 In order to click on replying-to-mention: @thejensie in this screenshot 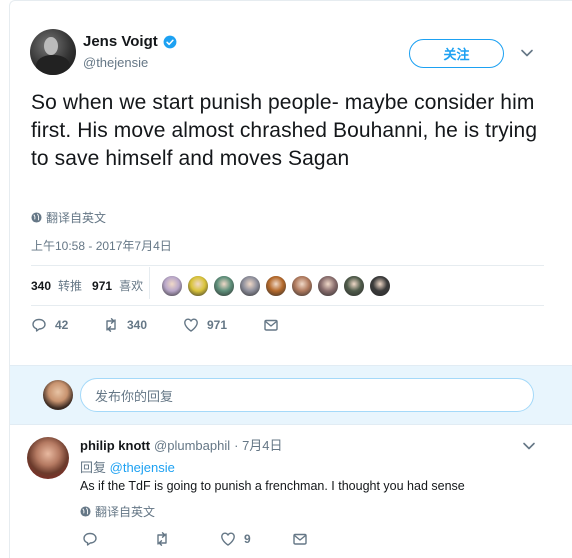, I will do `click(142, 467)`.